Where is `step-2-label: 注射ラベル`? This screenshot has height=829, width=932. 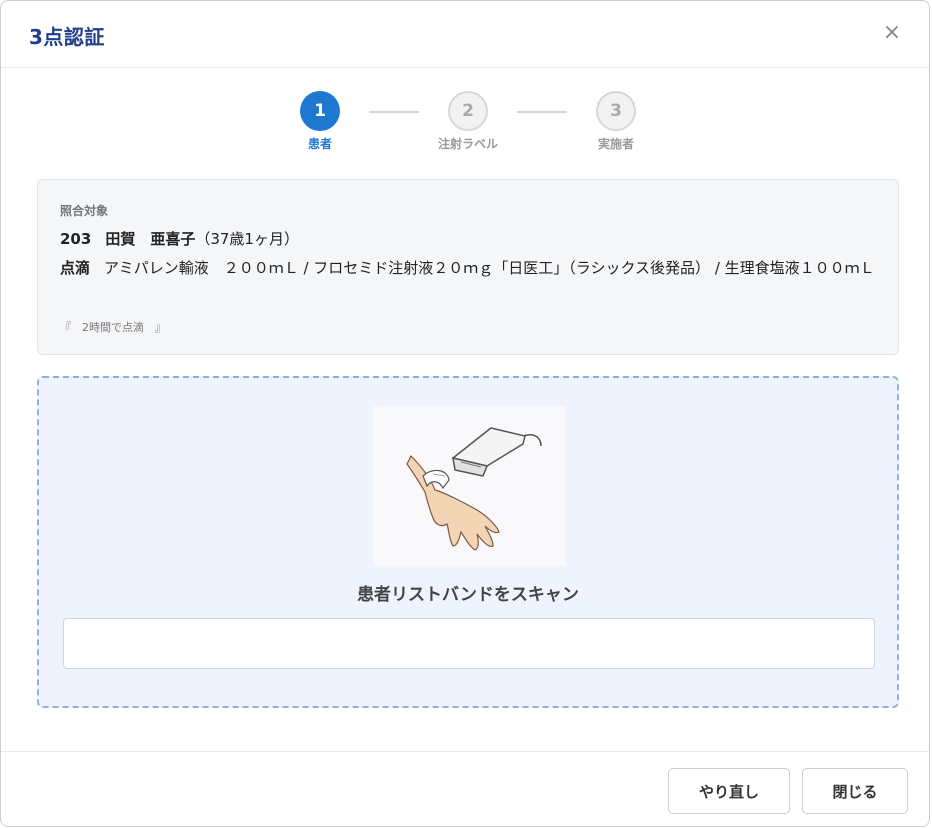
step-2-label: 注射ラベル is located at coordinates (467, 144).